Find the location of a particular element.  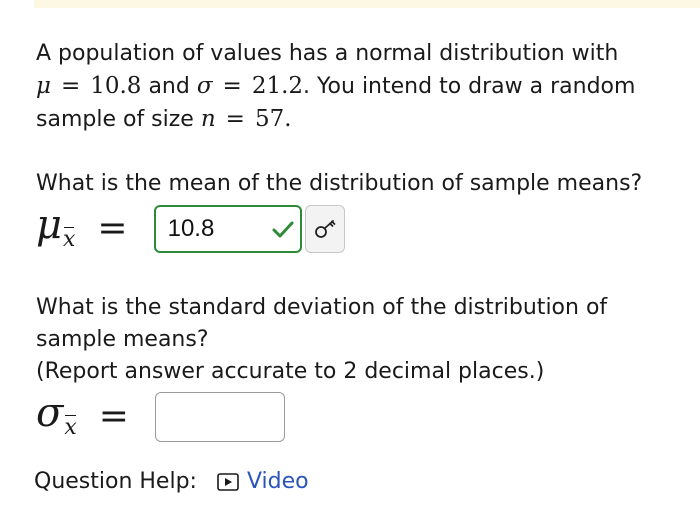

mu-value: 10.8 is located at coordinates (116, 86).